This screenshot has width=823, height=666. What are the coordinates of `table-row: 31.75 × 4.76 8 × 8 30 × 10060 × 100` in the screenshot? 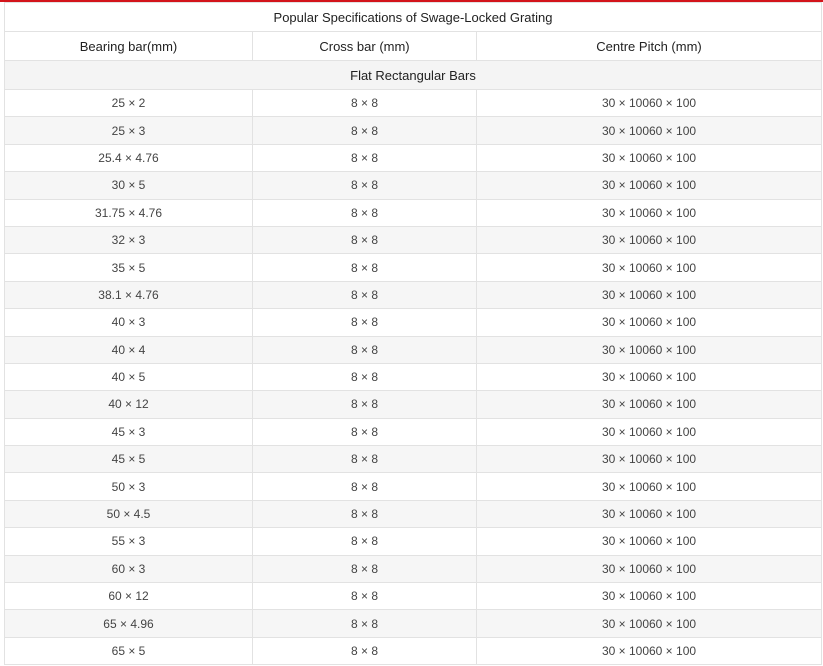 It's located at (413, 212).